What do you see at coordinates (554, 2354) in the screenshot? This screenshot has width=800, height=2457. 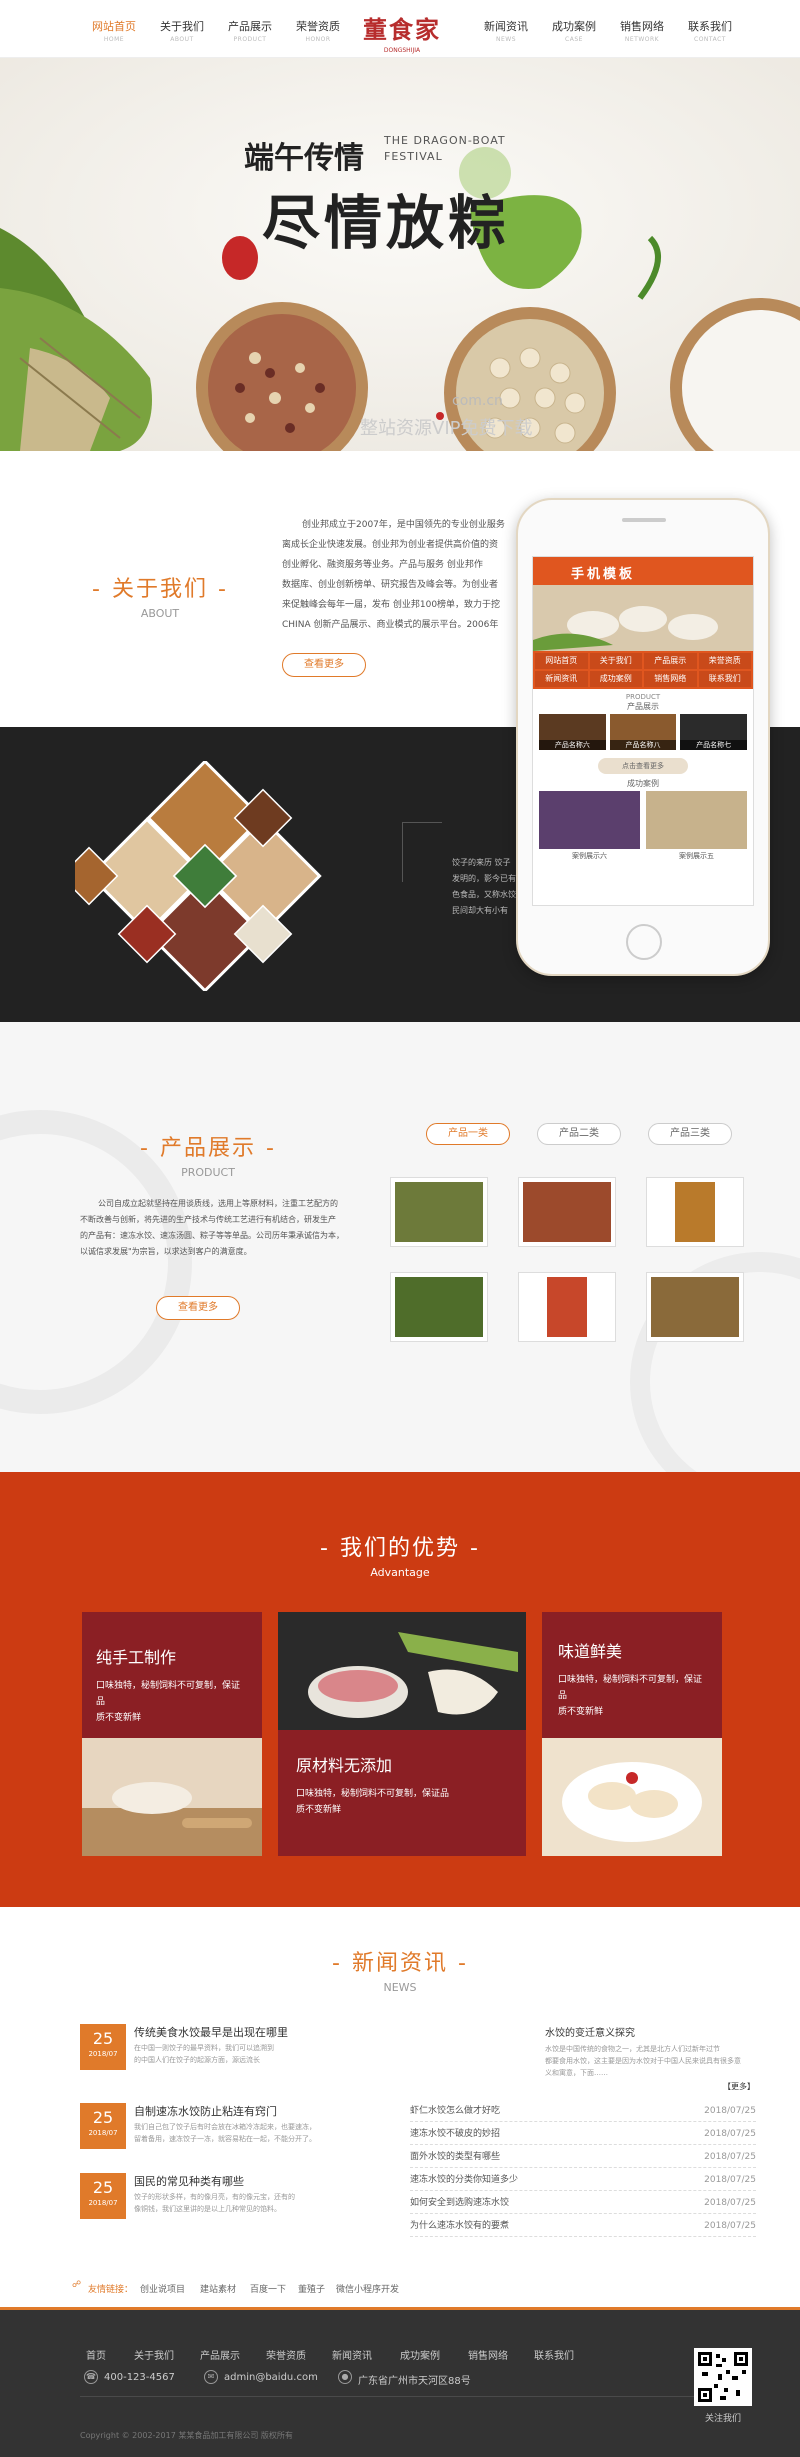 I see `footer-nav-item: 联系我们` at bounding box center [554, 2354].